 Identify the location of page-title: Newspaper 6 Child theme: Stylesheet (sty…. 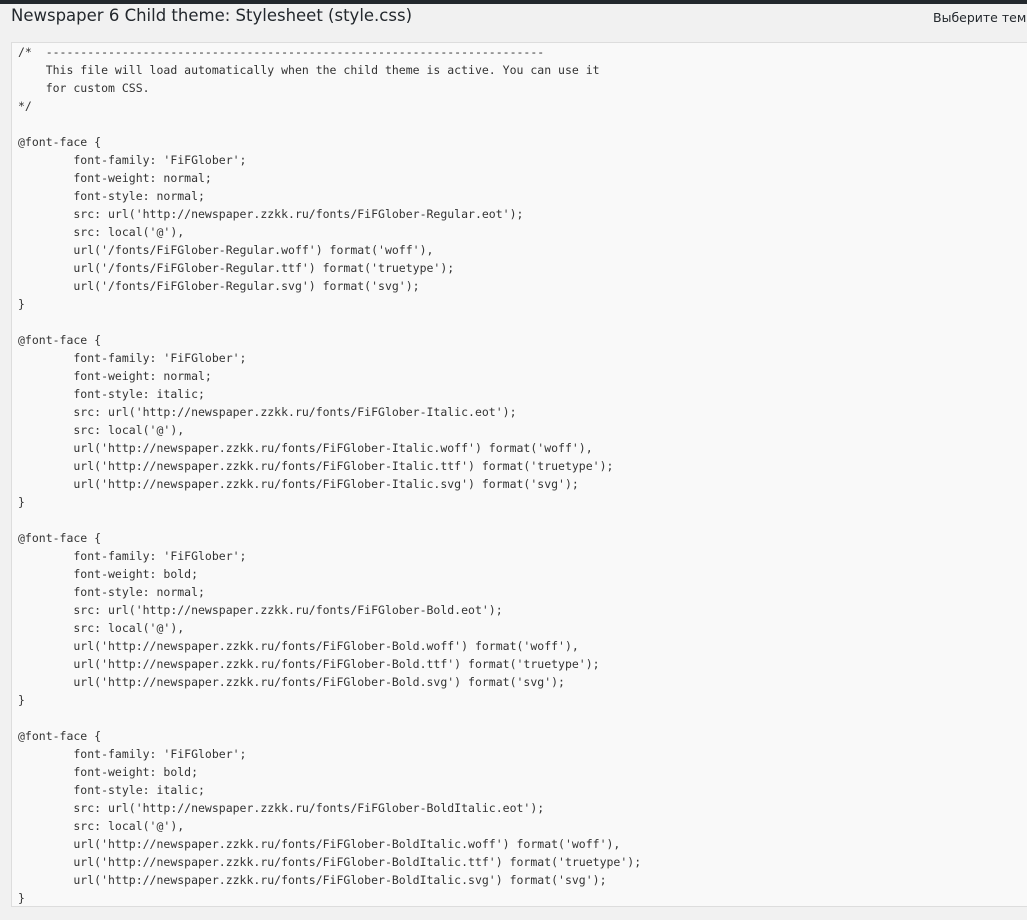
(212, 15).